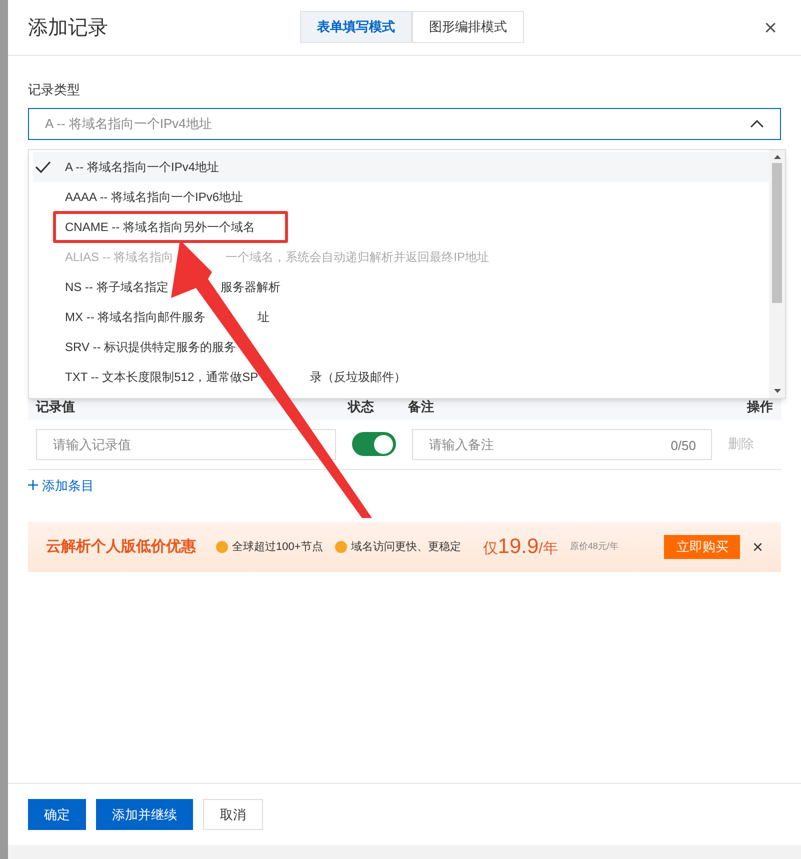  What do you see at coordinates (121, 546) in the screenshot?
I see `promo-title: 云解析个人版低价优惠` at bounding box center [121, 546].